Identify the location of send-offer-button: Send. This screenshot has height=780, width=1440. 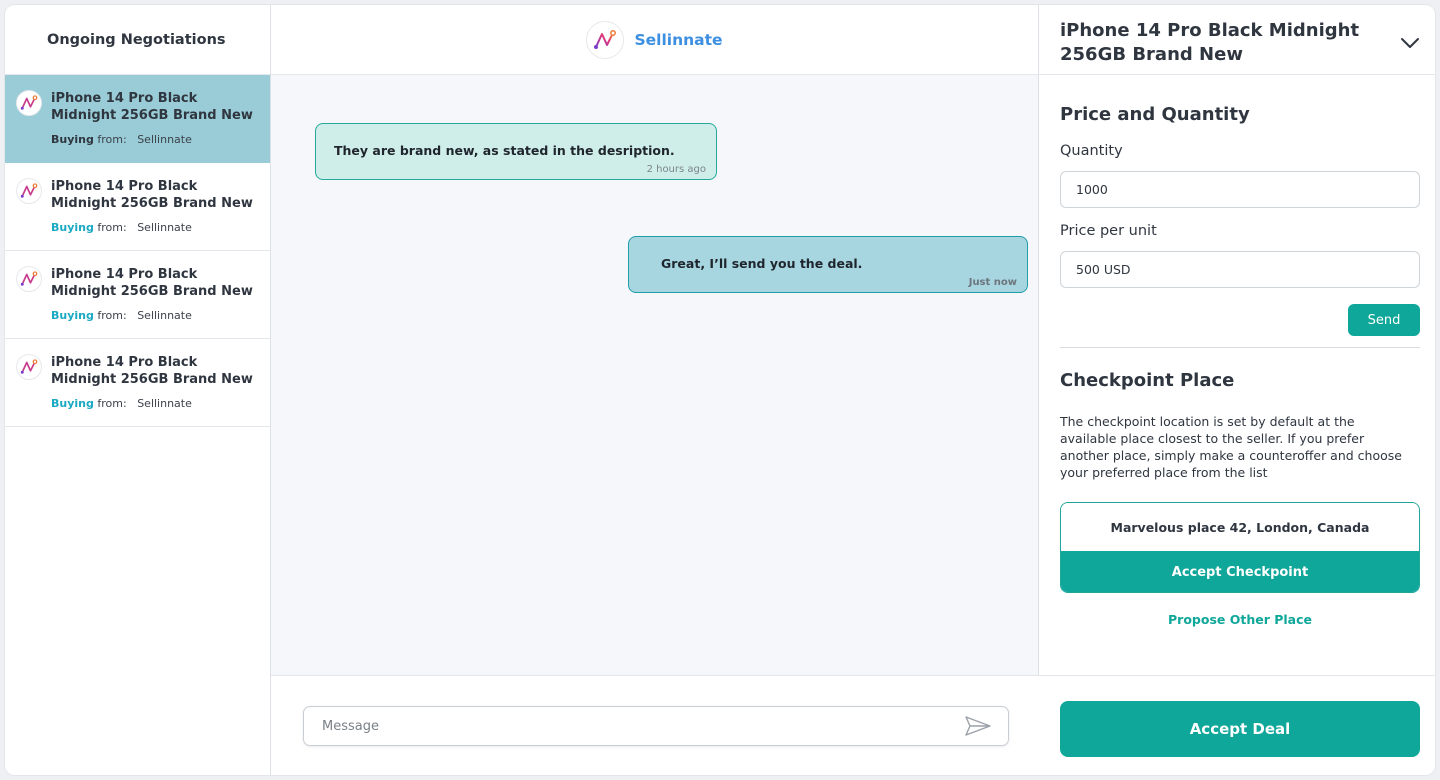
(1384, 320).